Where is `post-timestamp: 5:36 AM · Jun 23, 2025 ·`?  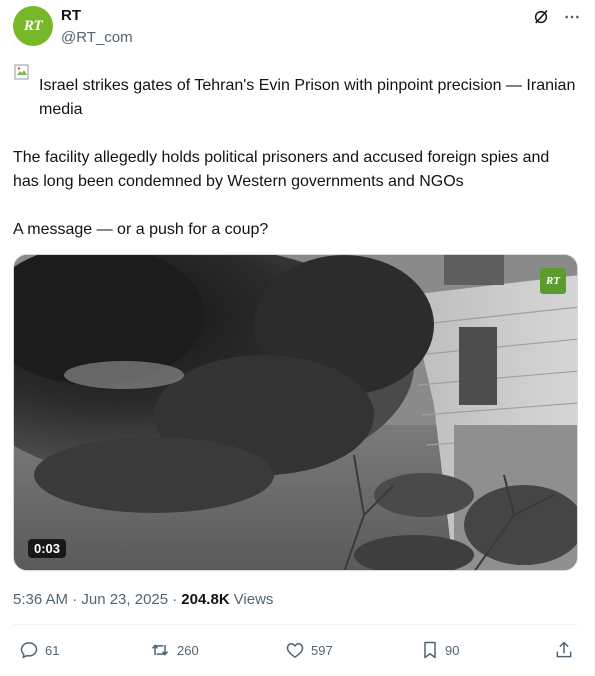 post-timestamp: 5:36 AM · Jun 23, 2025 · is located at coordinates (95, 599).